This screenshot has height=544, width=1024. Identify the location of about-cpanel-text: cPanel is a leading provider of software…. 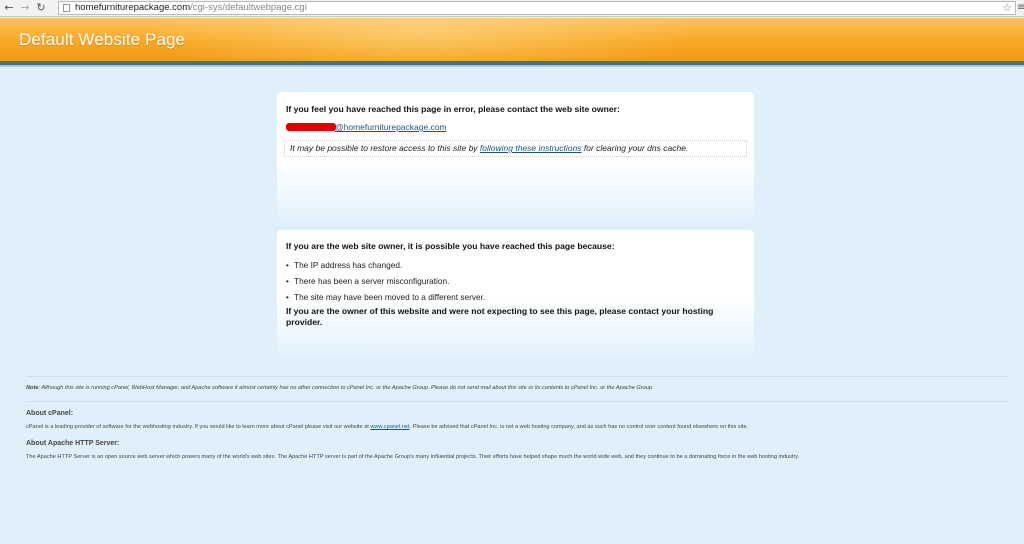
(387, 427).